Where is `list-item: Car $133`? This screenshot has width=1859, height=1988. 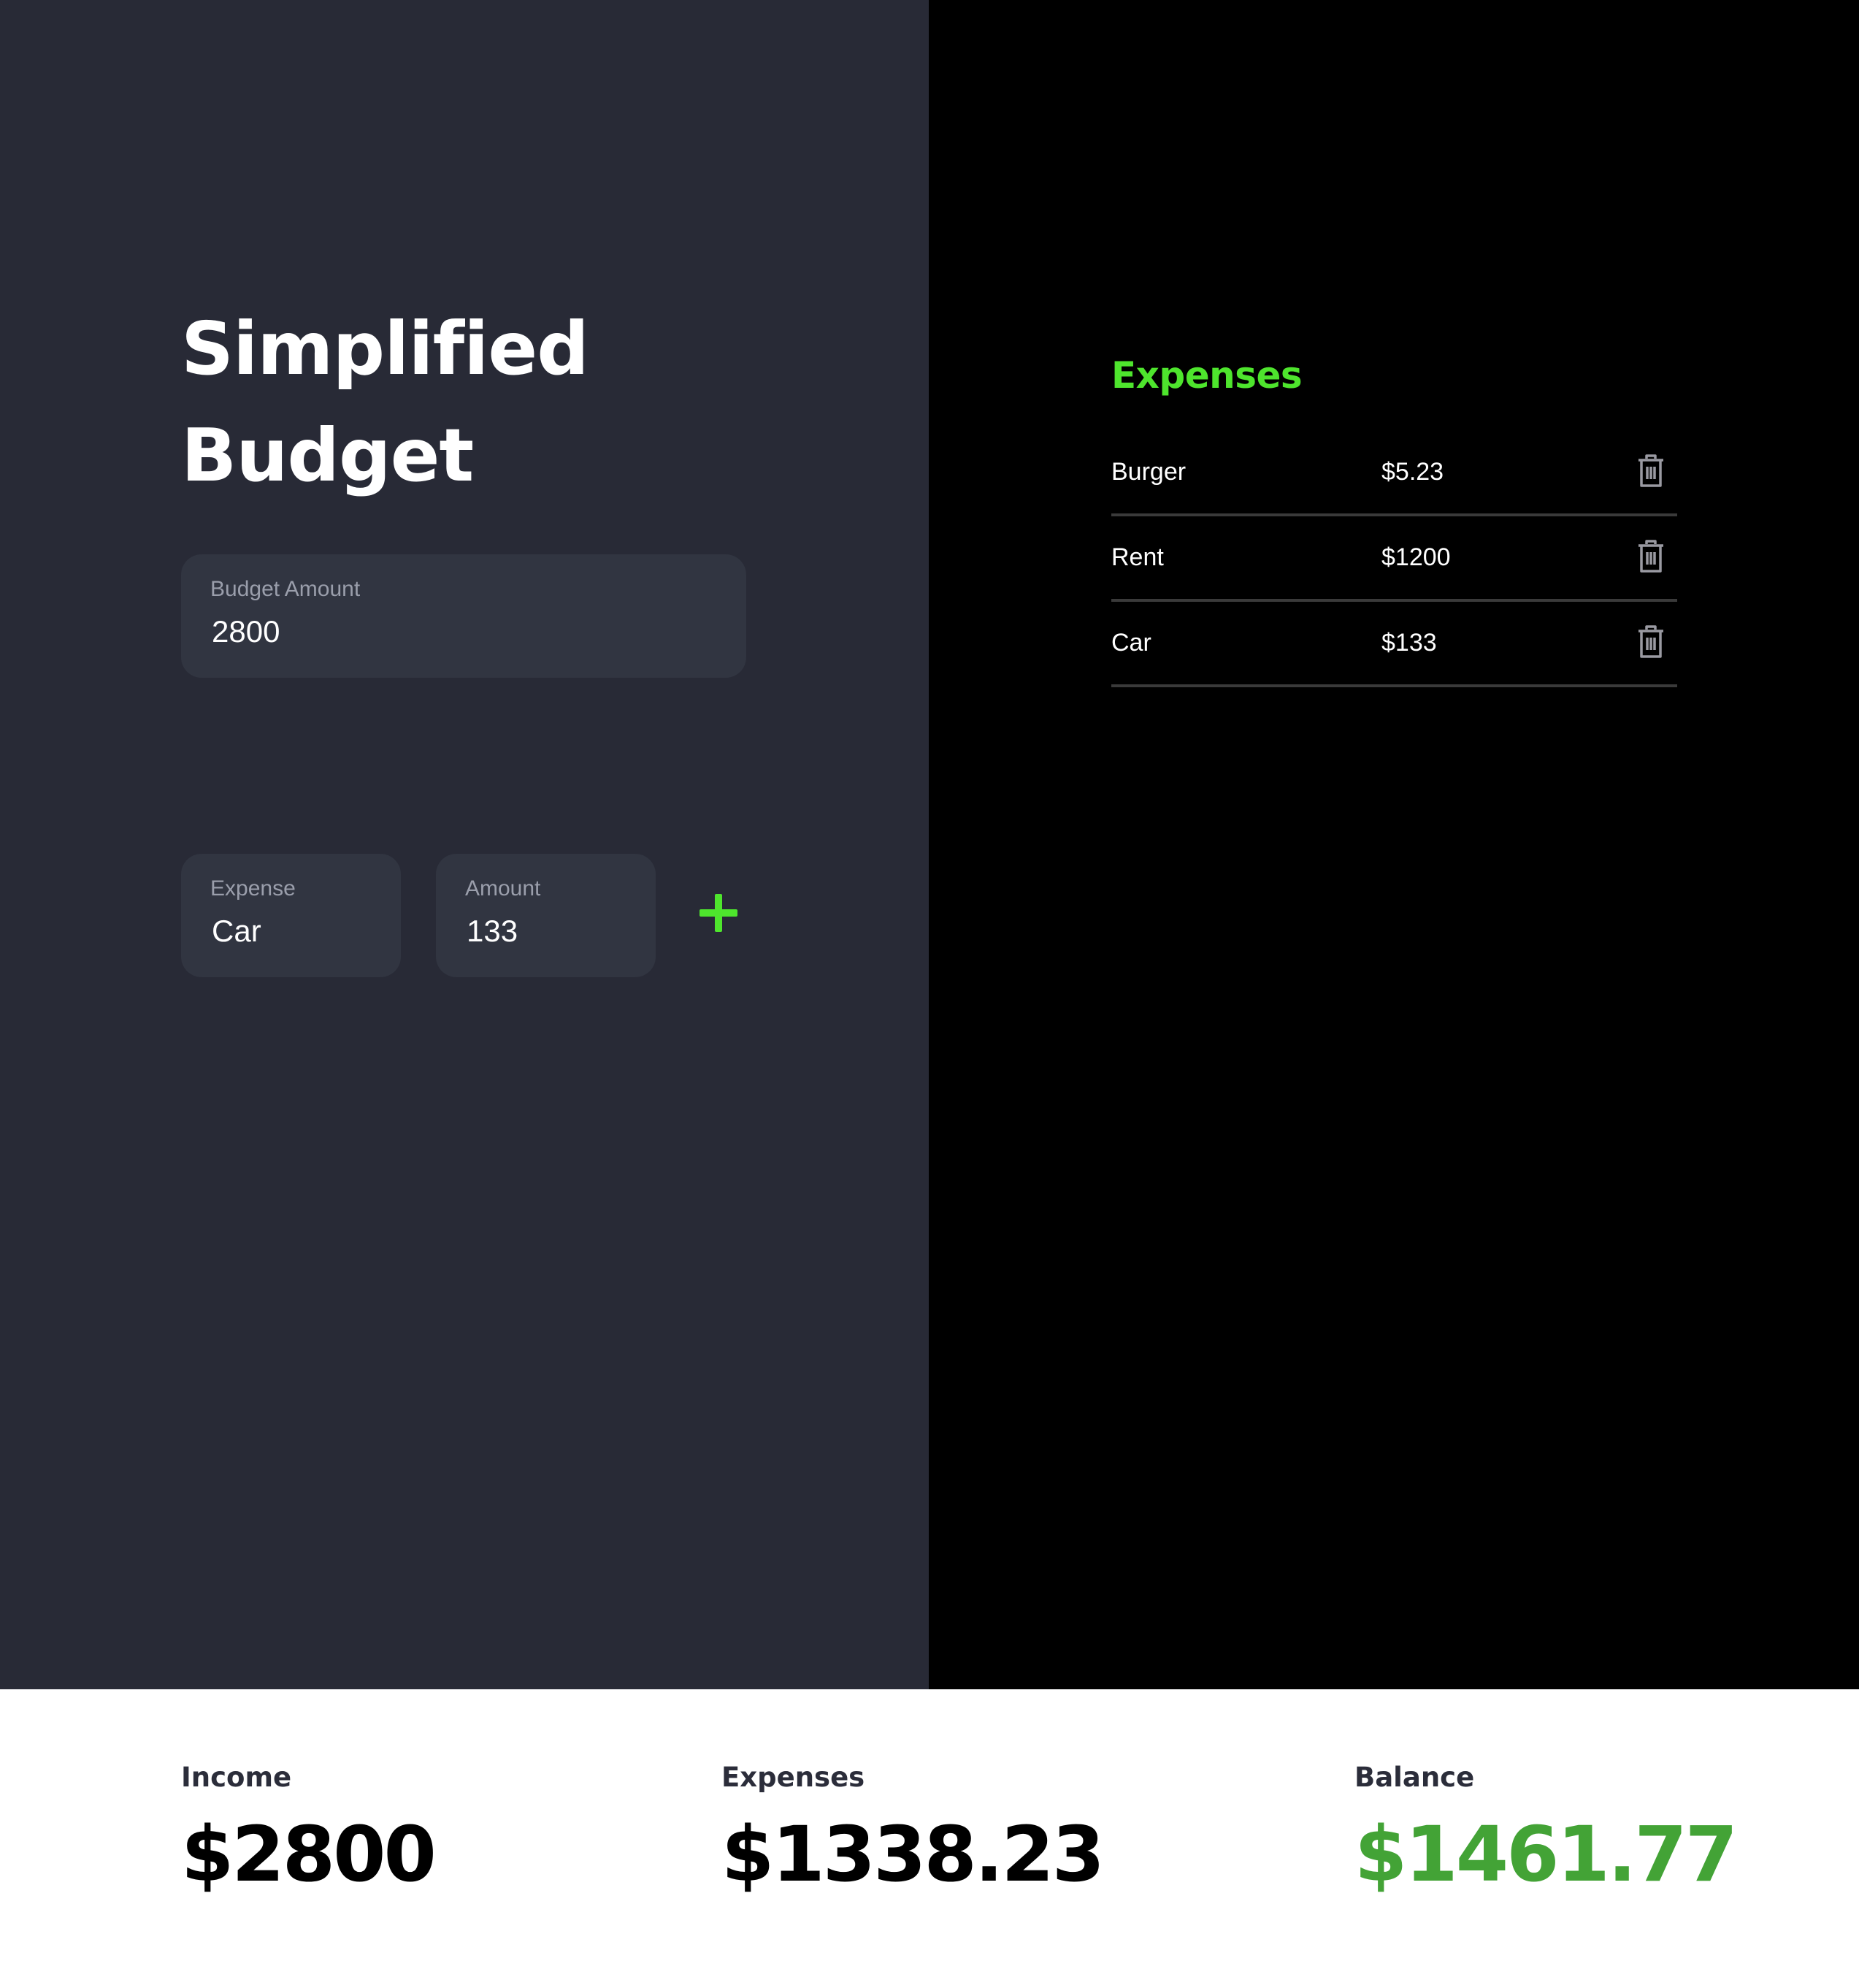 list-item: Car $133 is located at coordinates (1394, 644).